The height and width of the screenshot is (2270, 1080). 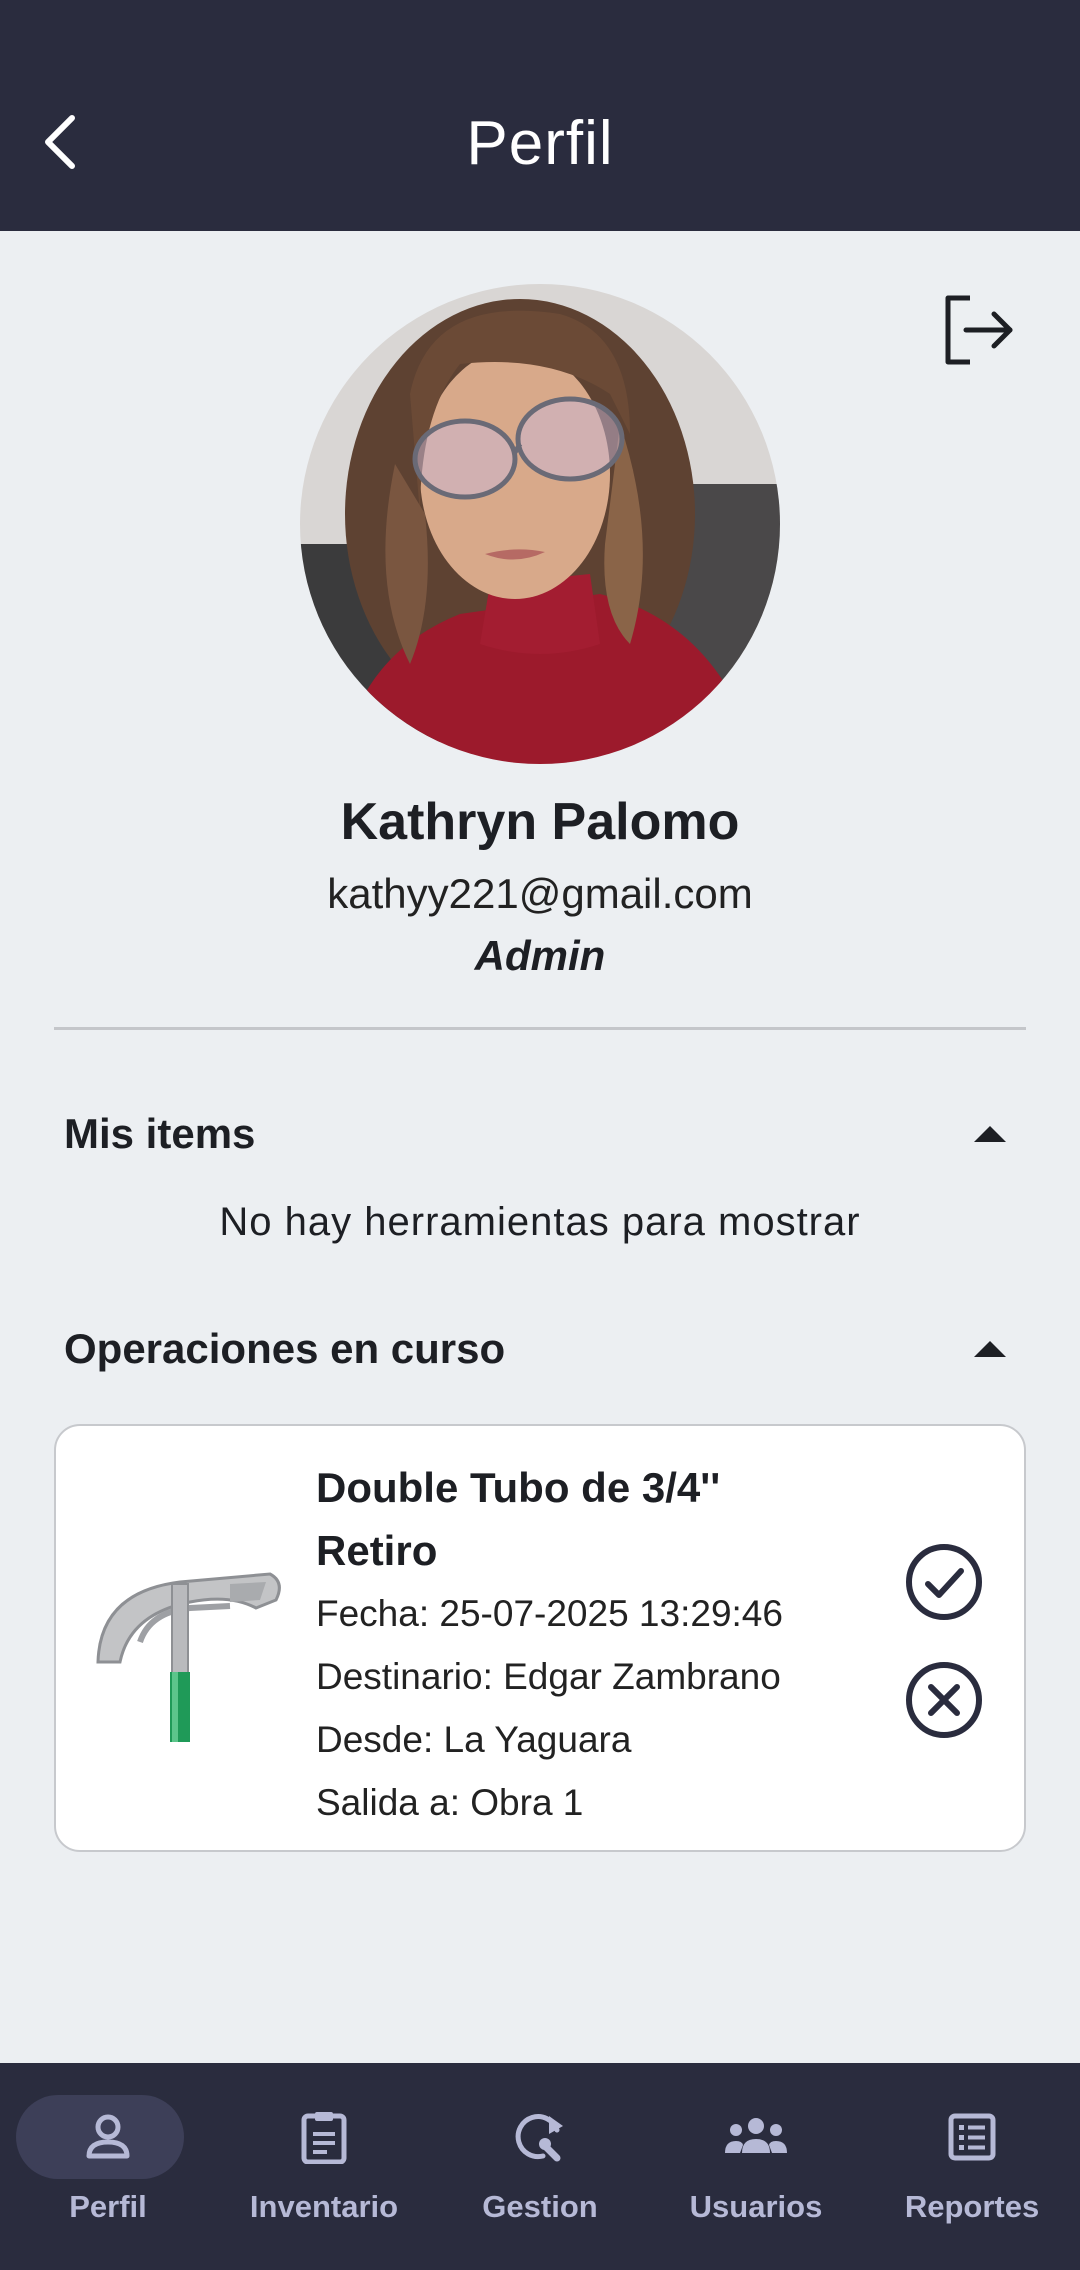 What do you see at coordinates (160, 1133) in the screenshot?
I see `section-title-mis-items: Mis items` at bounding box center [160, 1133].